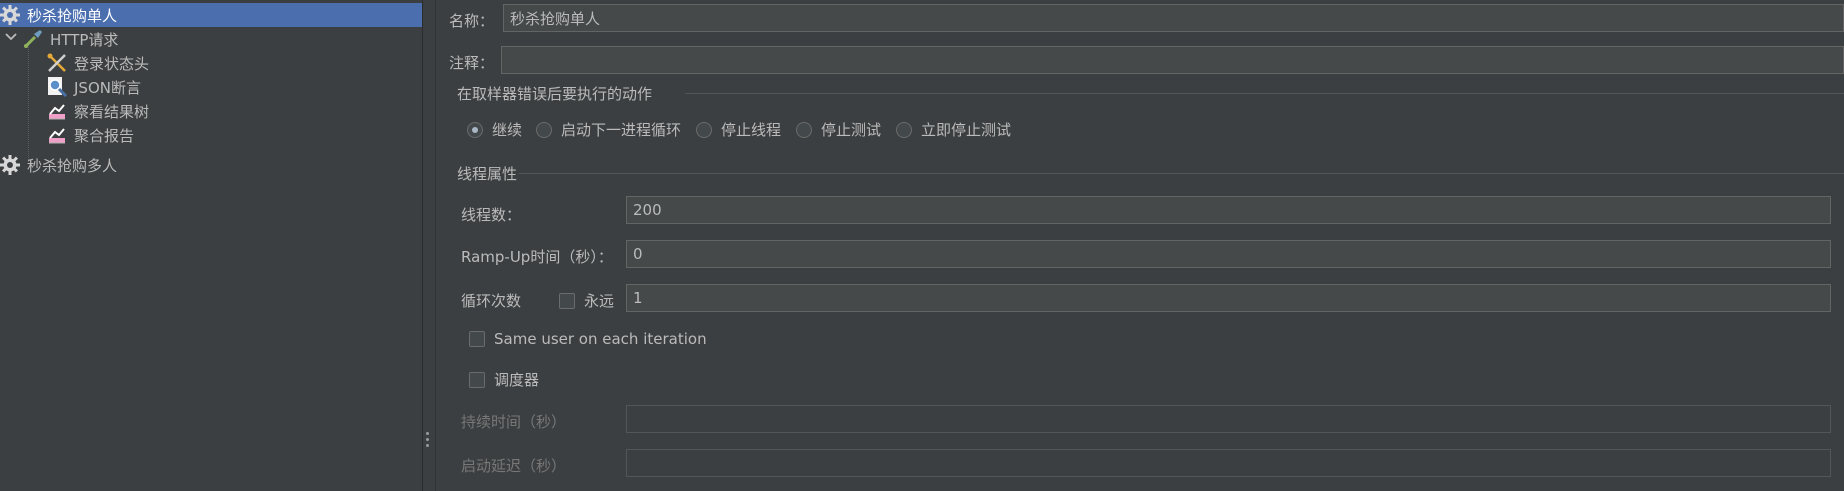 The image size is (1844, 491). What do you see at coordinates (588, 339) in the screenshot?
I see `same-user-checkbox: Same user on each iteration` at bounding box center [588, 339].